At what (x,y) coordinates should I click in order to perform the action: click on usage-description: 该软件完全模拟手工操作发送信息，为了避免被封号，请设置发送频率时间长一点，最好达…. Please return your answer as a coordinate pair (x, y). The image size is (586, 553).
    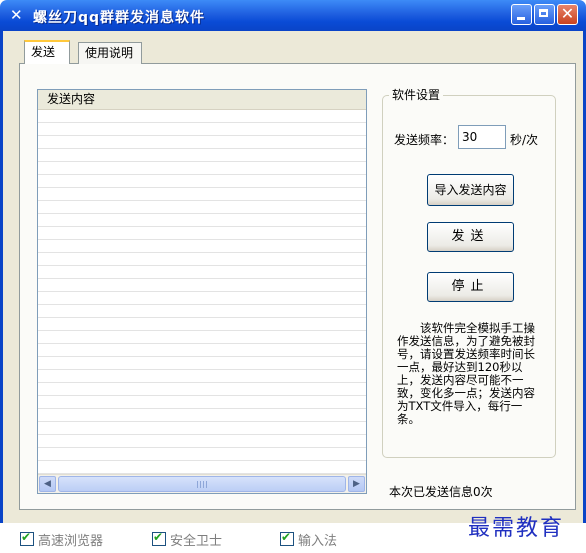
    Looking at the image, I should click on (466, 373).